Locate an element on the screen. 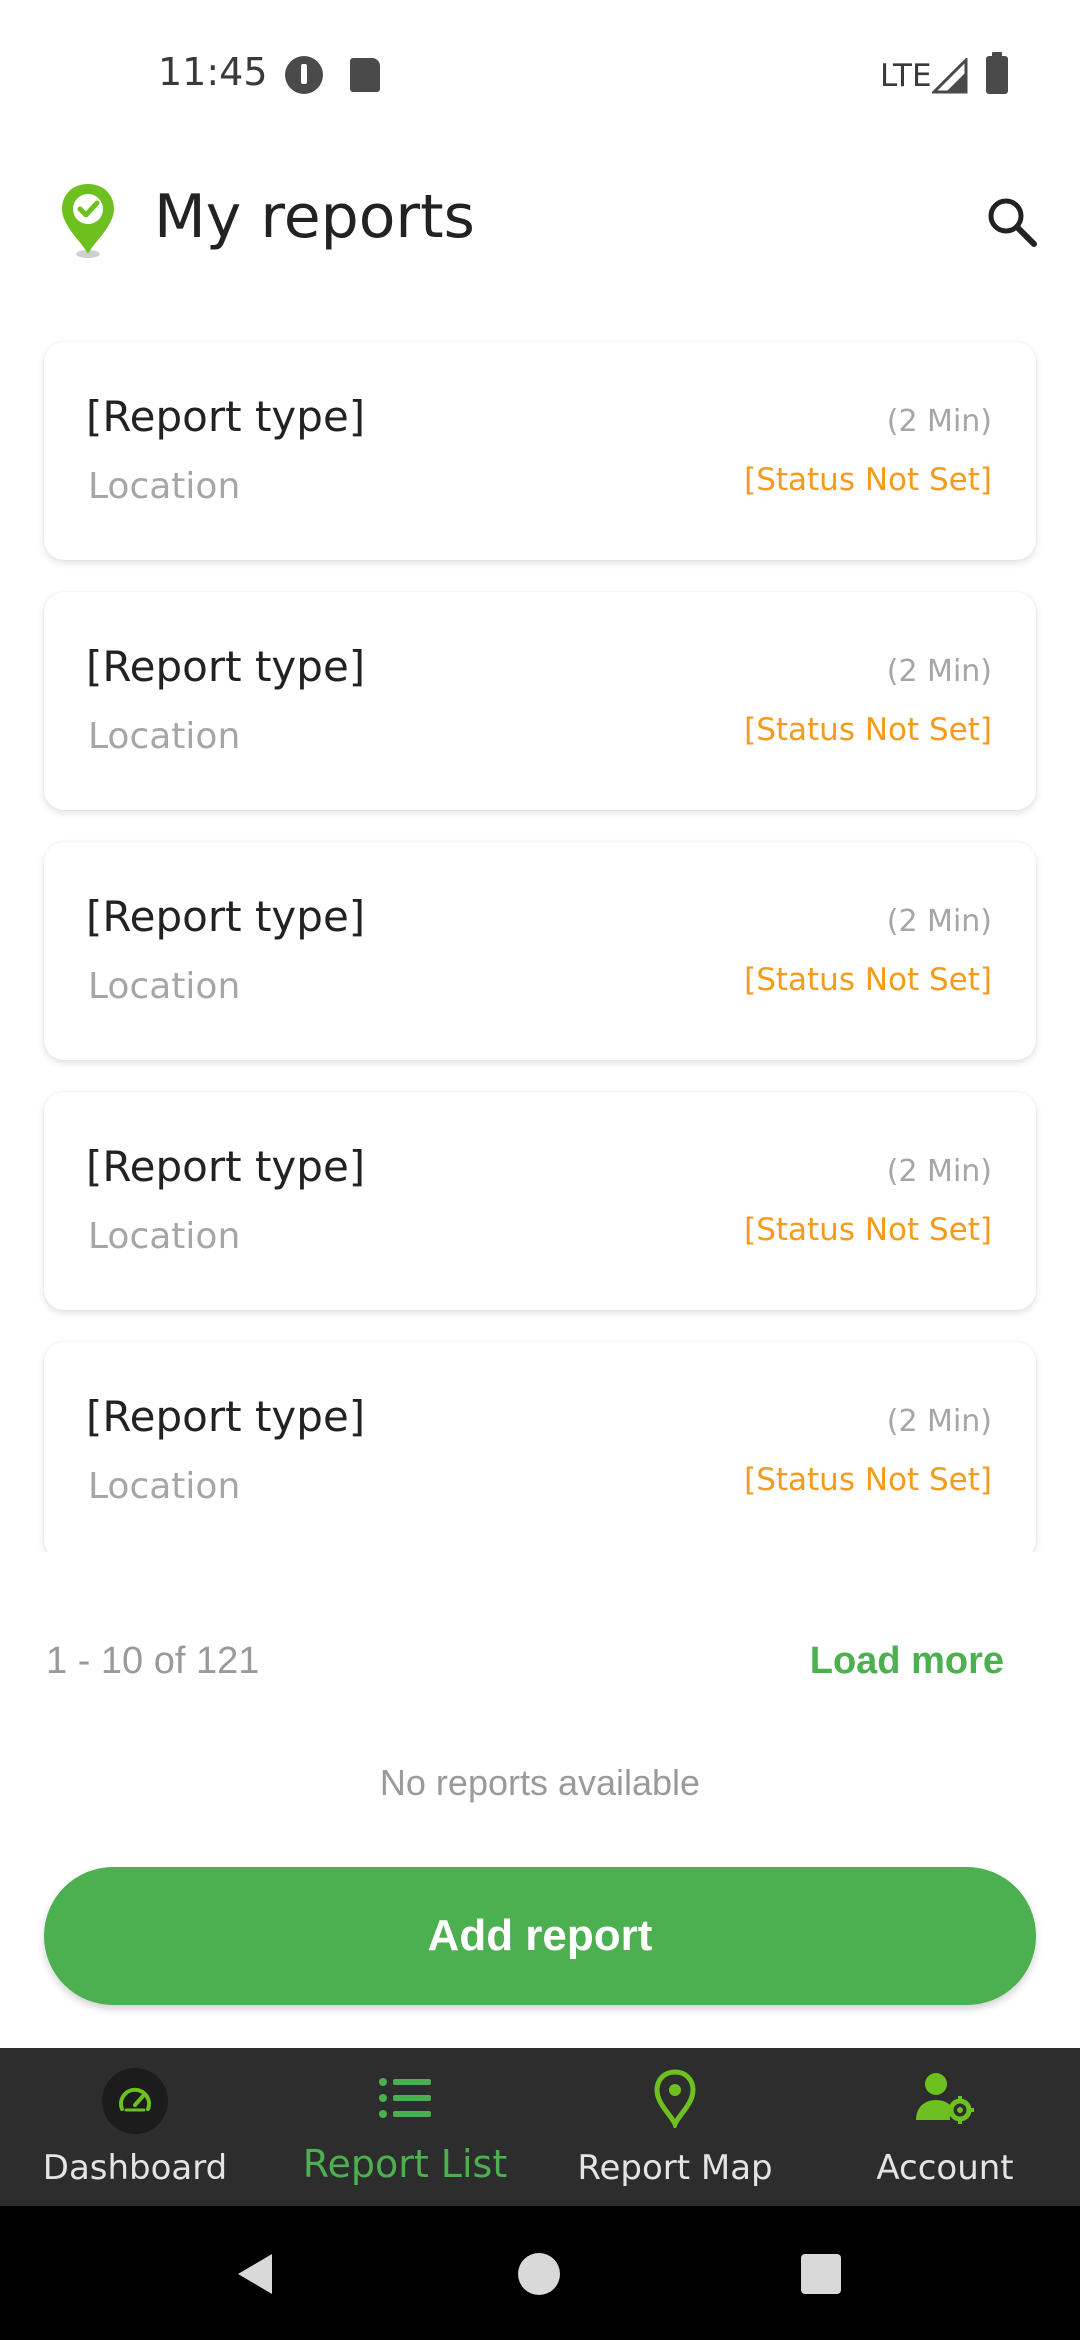 The width and height of the screenshot is (1080, 2340). recents-icon is located at coordinates (821, 2274).